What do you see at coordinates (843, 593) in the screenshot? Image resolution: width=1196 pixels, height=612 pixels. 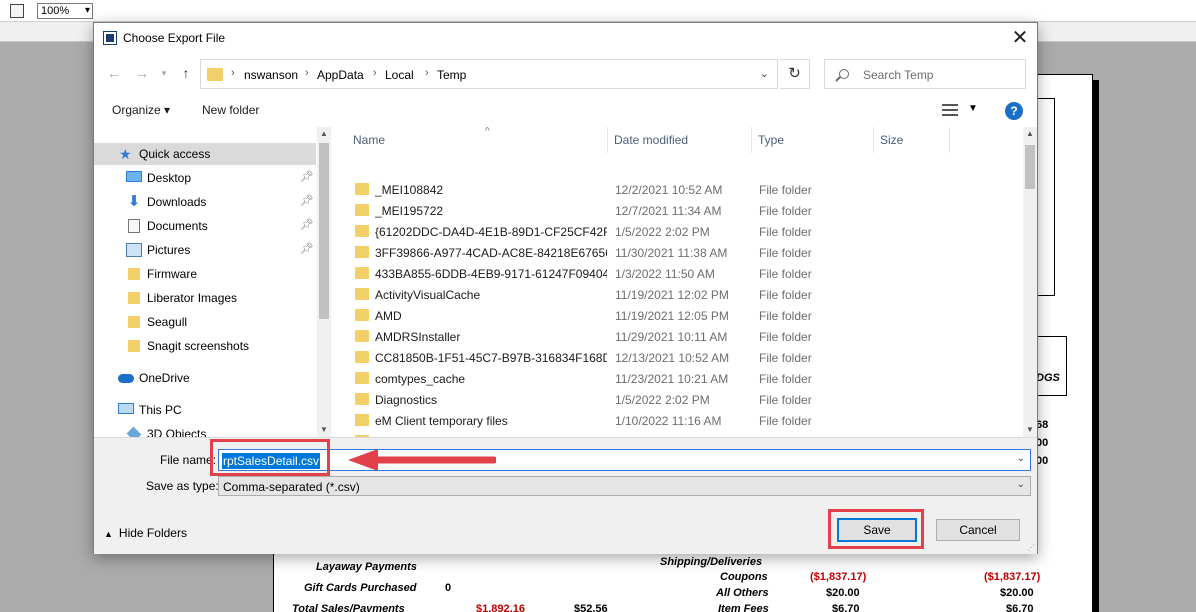 I see `report-value: $20.00` at bounding box center [843, 593].